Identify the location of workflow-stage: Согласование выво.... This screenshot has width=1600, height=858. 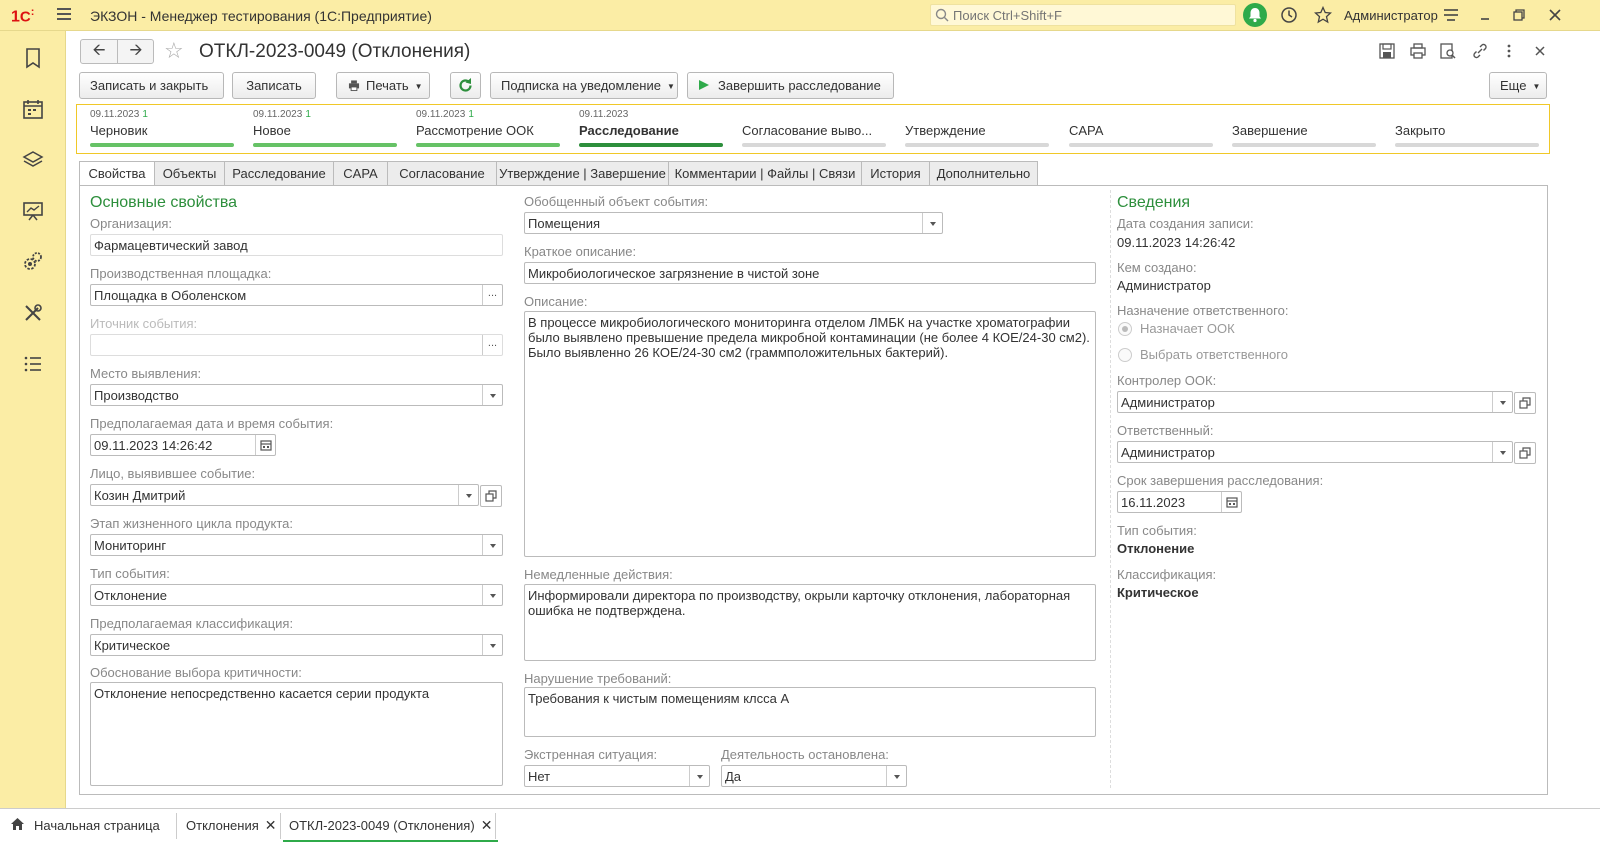
(814, 128).